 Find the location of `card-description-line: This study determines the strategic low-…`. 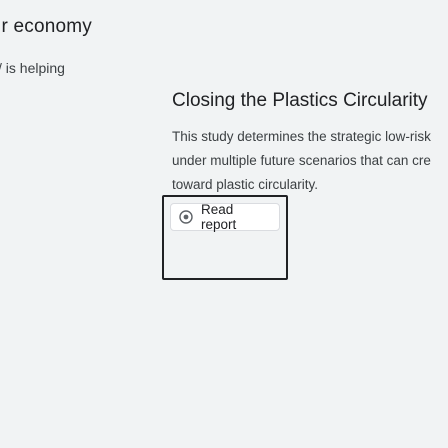

card-description-line: This study determines the strategic low-… is located at coordinates (301, 136).